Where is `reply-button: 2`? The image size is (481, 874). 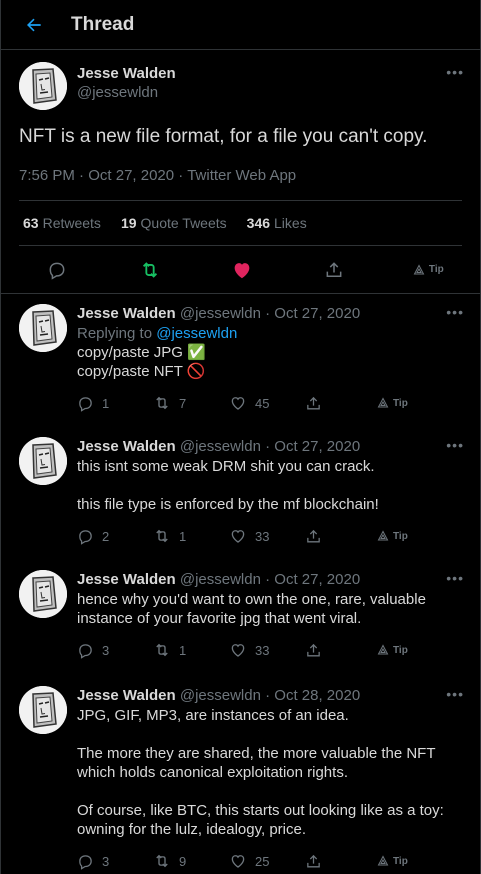
reply-button: 2 is located at coordinates (115, 536).